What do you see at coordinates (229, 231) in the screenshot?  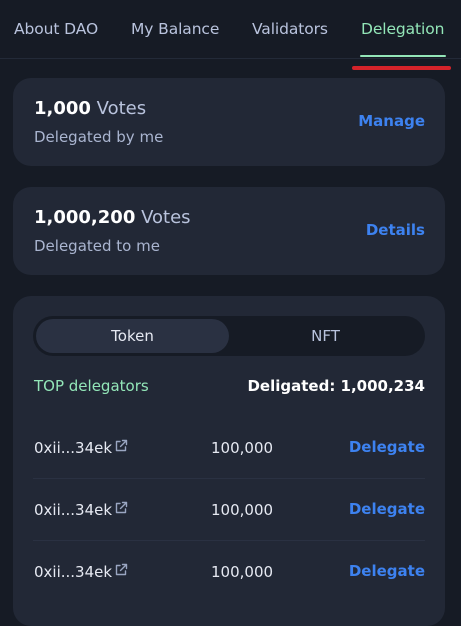 I see `delegated-to-me-card: 1,000,200 Votes Delegated to me Details` at bounding box center [229, 231].